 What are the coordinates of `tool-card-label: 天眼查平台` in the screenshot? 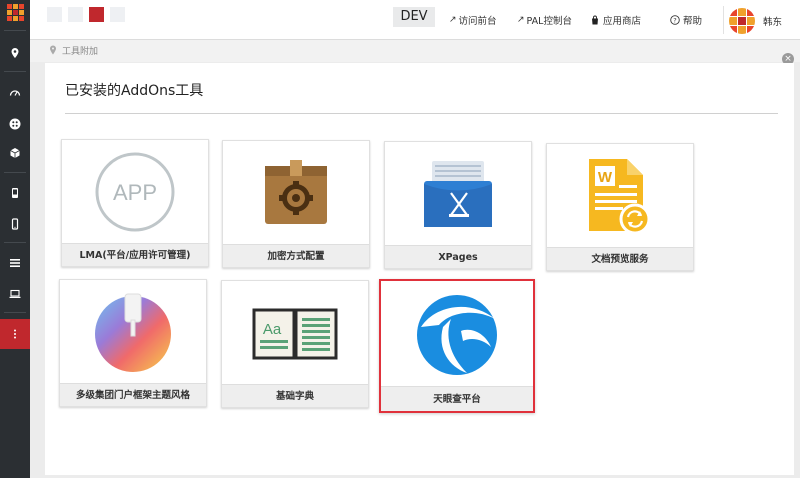 It's located at (457, 398).